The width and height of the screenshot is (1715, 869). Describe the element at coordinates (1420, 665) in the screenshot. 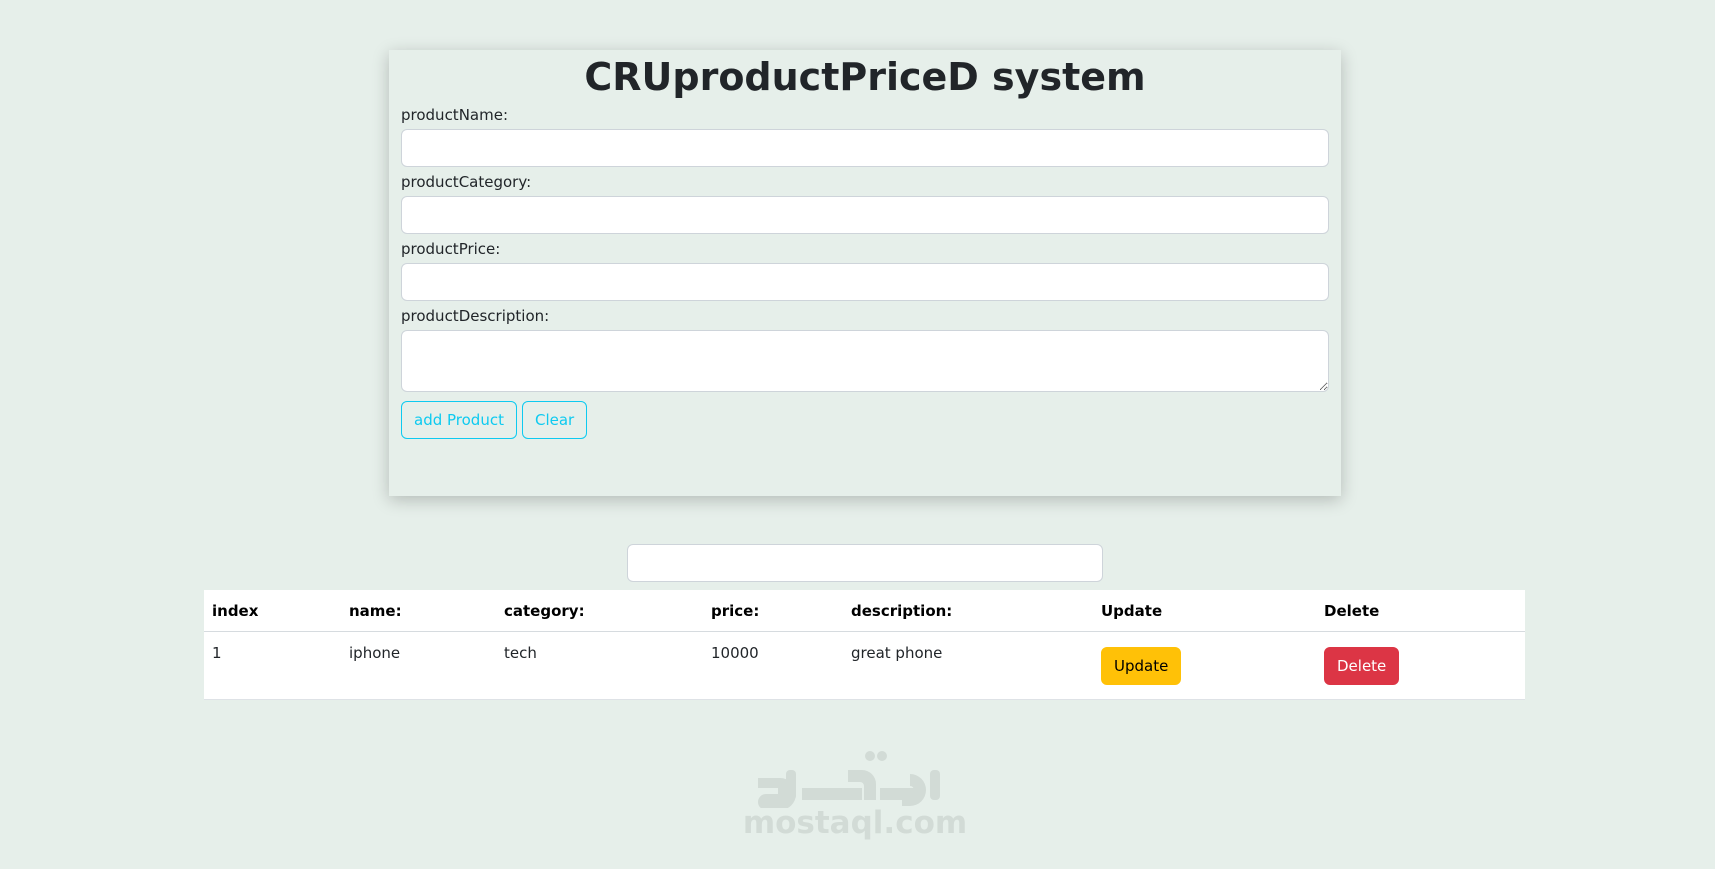

I see `cell-delete: Delete` at that location.